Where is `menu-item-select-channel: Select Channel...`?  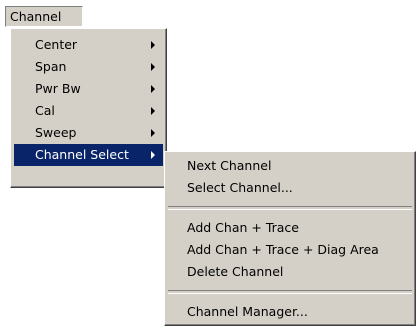 menu-item-select-channel: Select Channel... is located at coordinates (290, 188).